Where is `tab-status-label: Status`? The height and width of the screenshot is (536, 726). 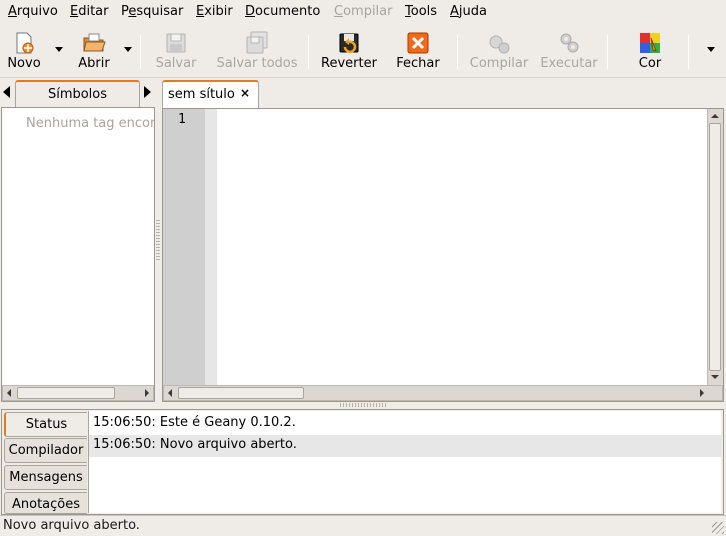 tab-status-label: Status is located at coordinates (46, 424).